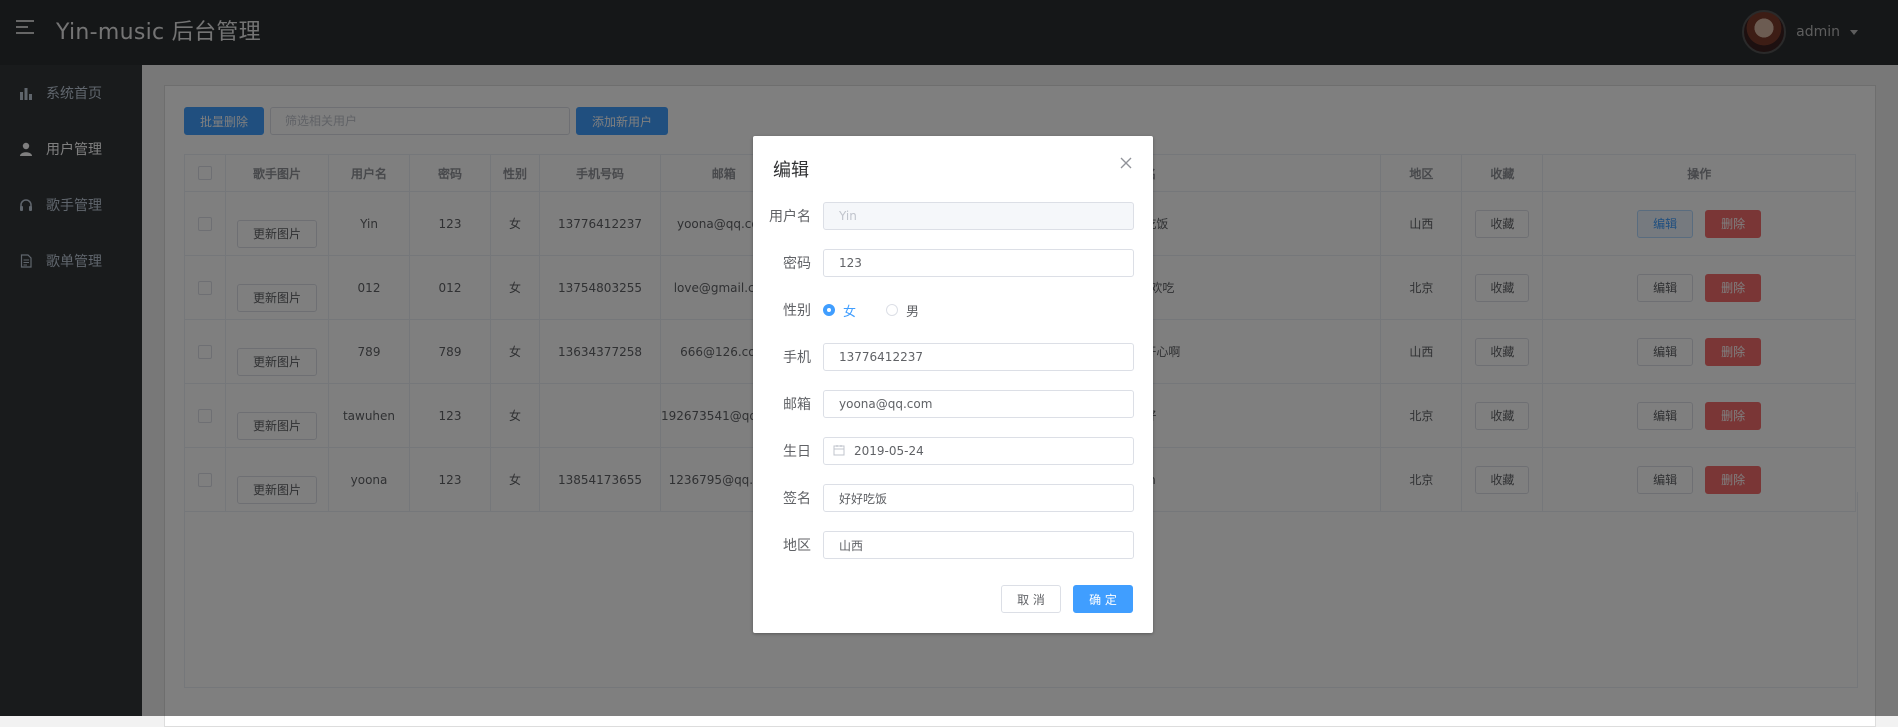  What do you see at coordinates (829, 310) in the screenshot?
I see `radio-checked-icon` at bounding box center [829, 310].